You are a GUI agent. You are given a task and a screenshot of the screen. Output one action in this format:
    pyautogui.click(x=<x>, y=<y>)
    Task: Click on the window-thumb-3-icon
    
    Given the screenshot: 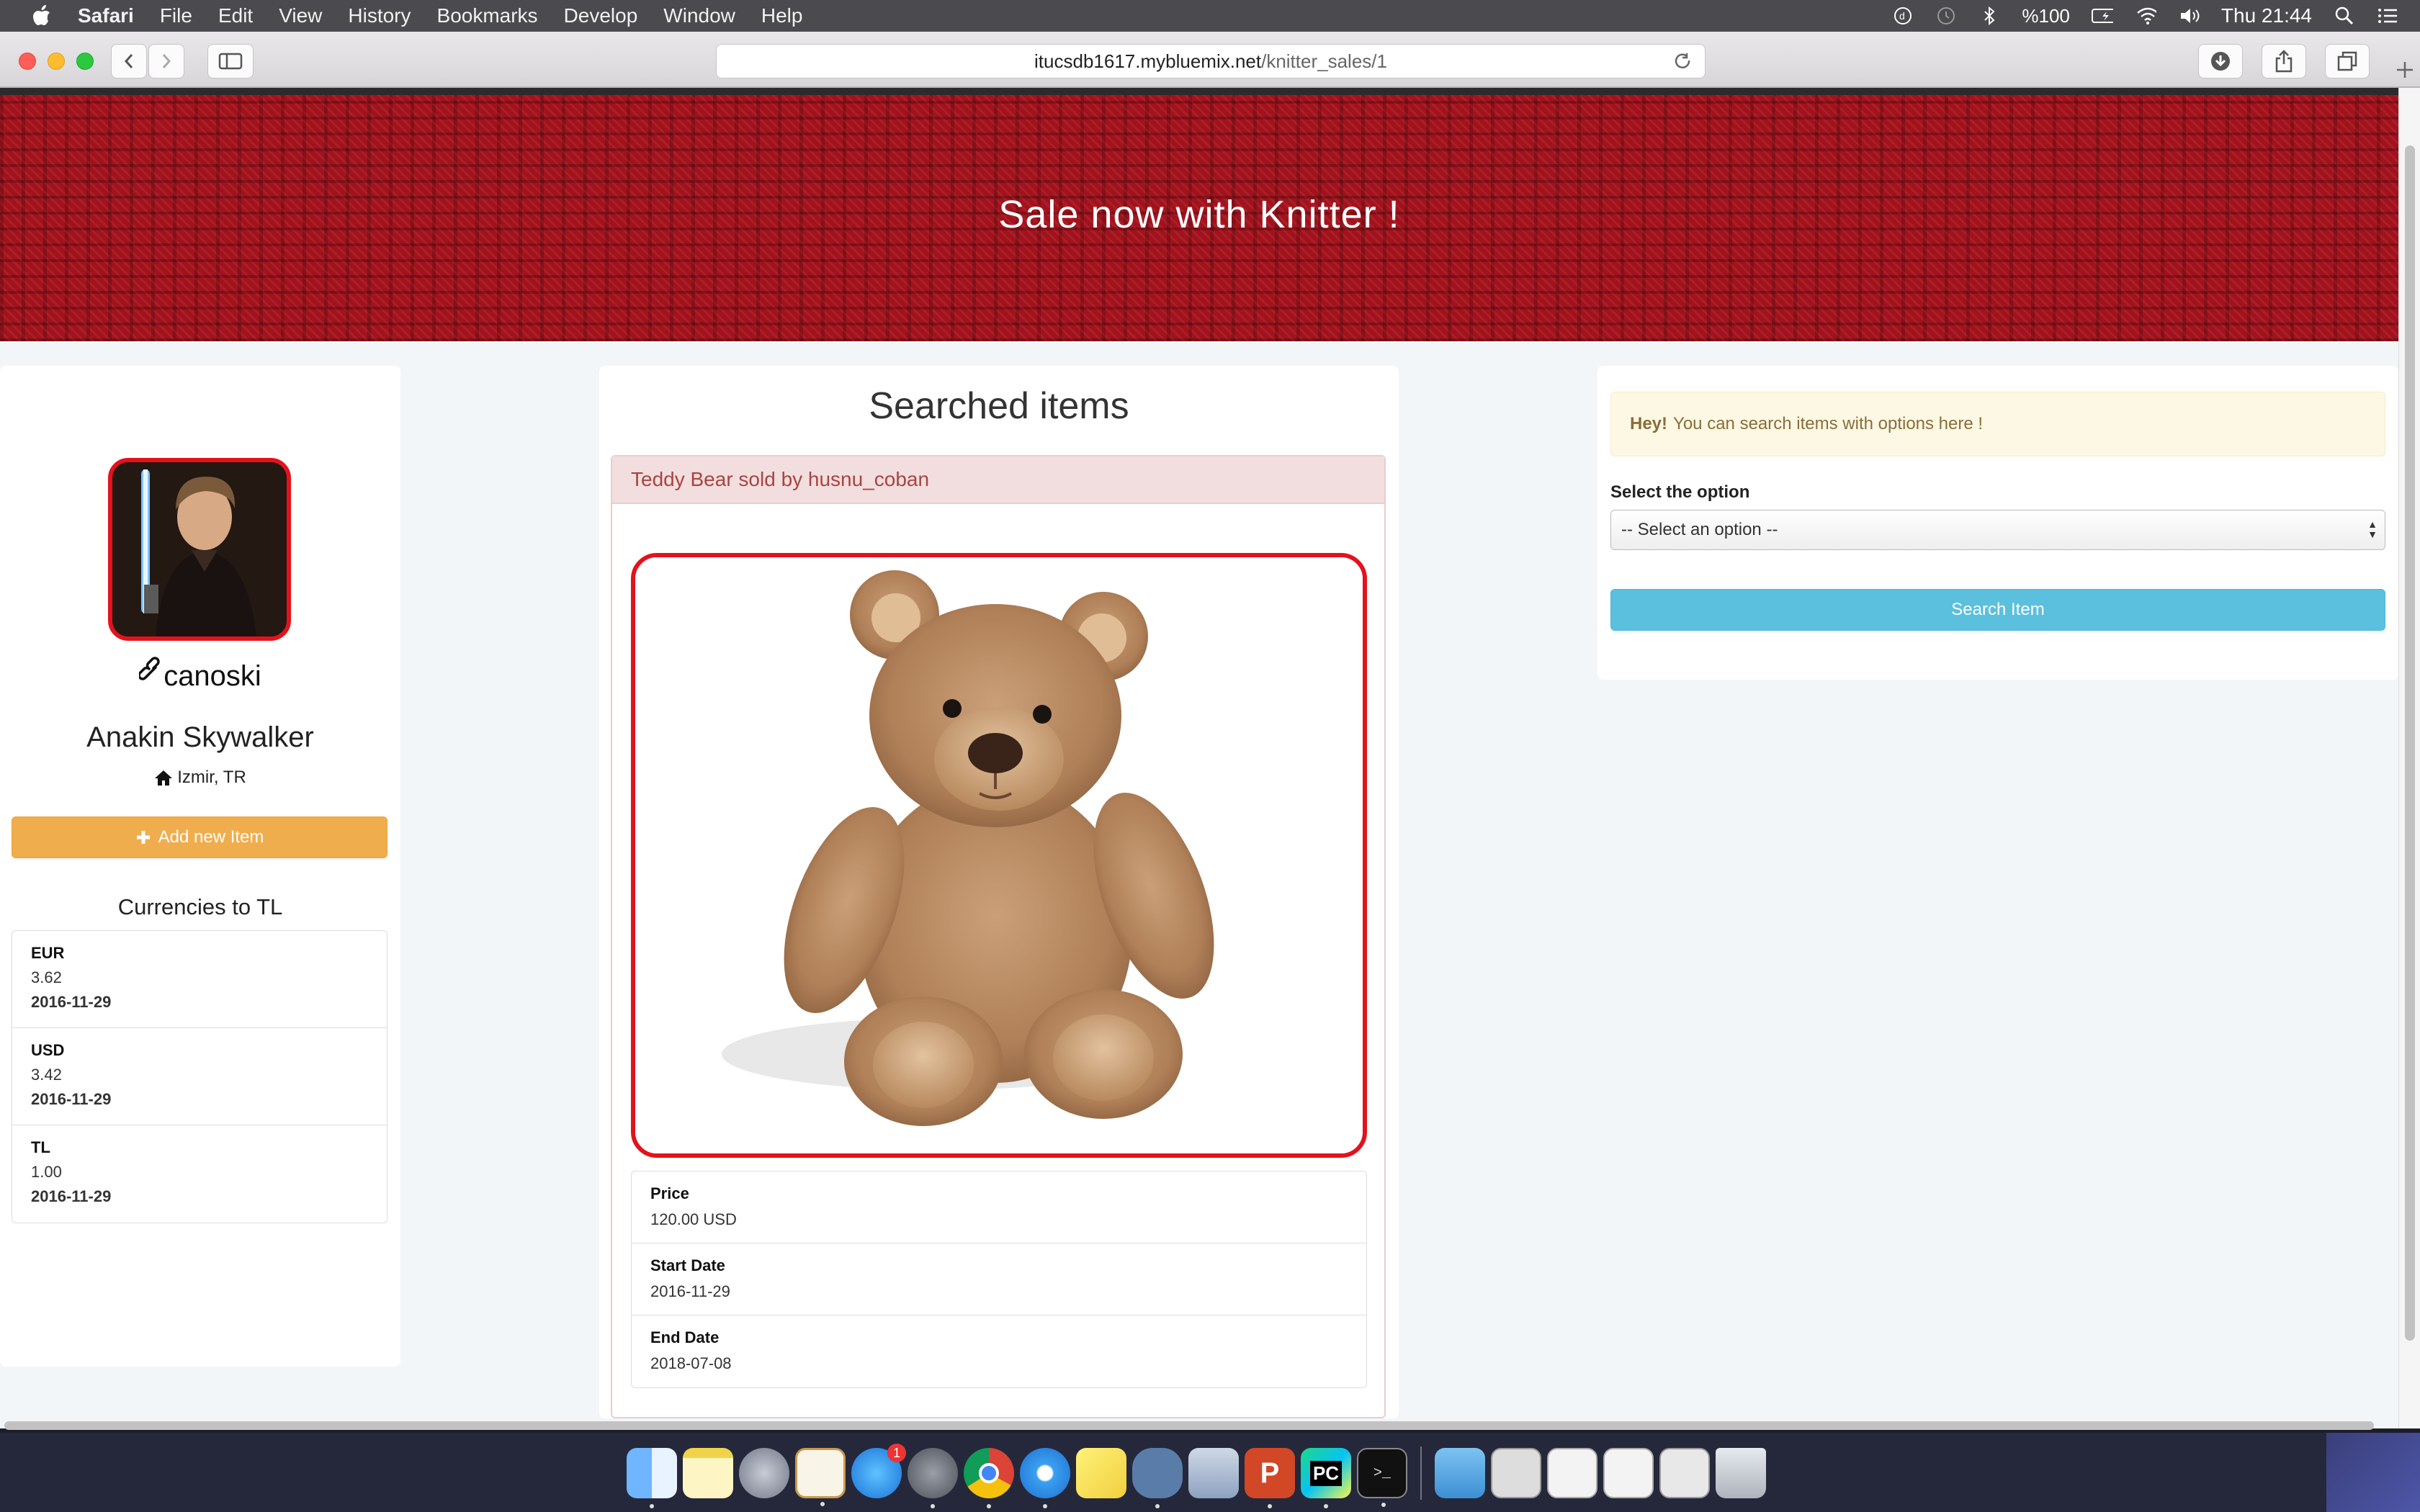 What is the action you would take?
    pyautogui.click(x=1629, y=1473)
    